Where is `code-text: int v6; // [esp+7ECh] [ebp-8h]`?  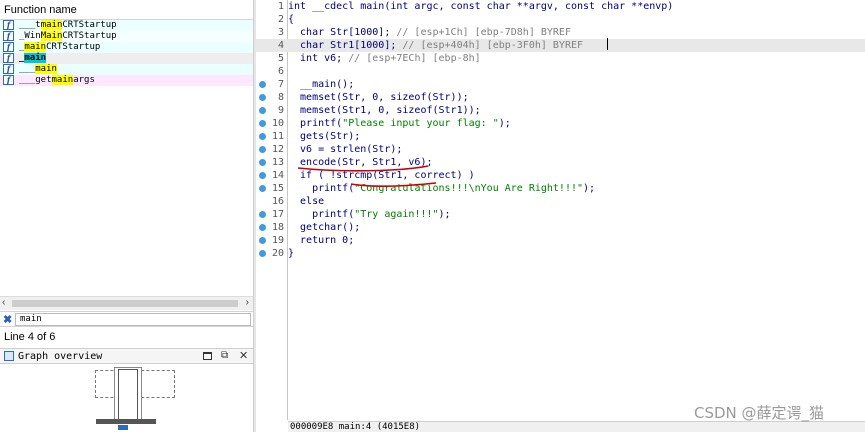 code-text: int v6; // [esp+7ECh] [ebp-8h] is located at coordinates (384, 58).